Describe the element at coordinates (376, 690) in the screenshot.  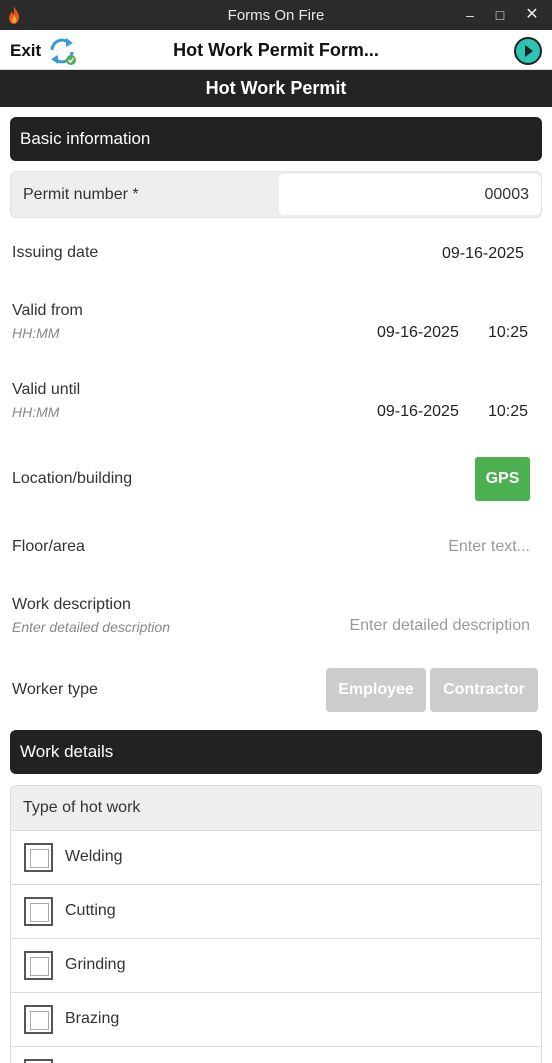
I see `employee-button: Employee` at that location.